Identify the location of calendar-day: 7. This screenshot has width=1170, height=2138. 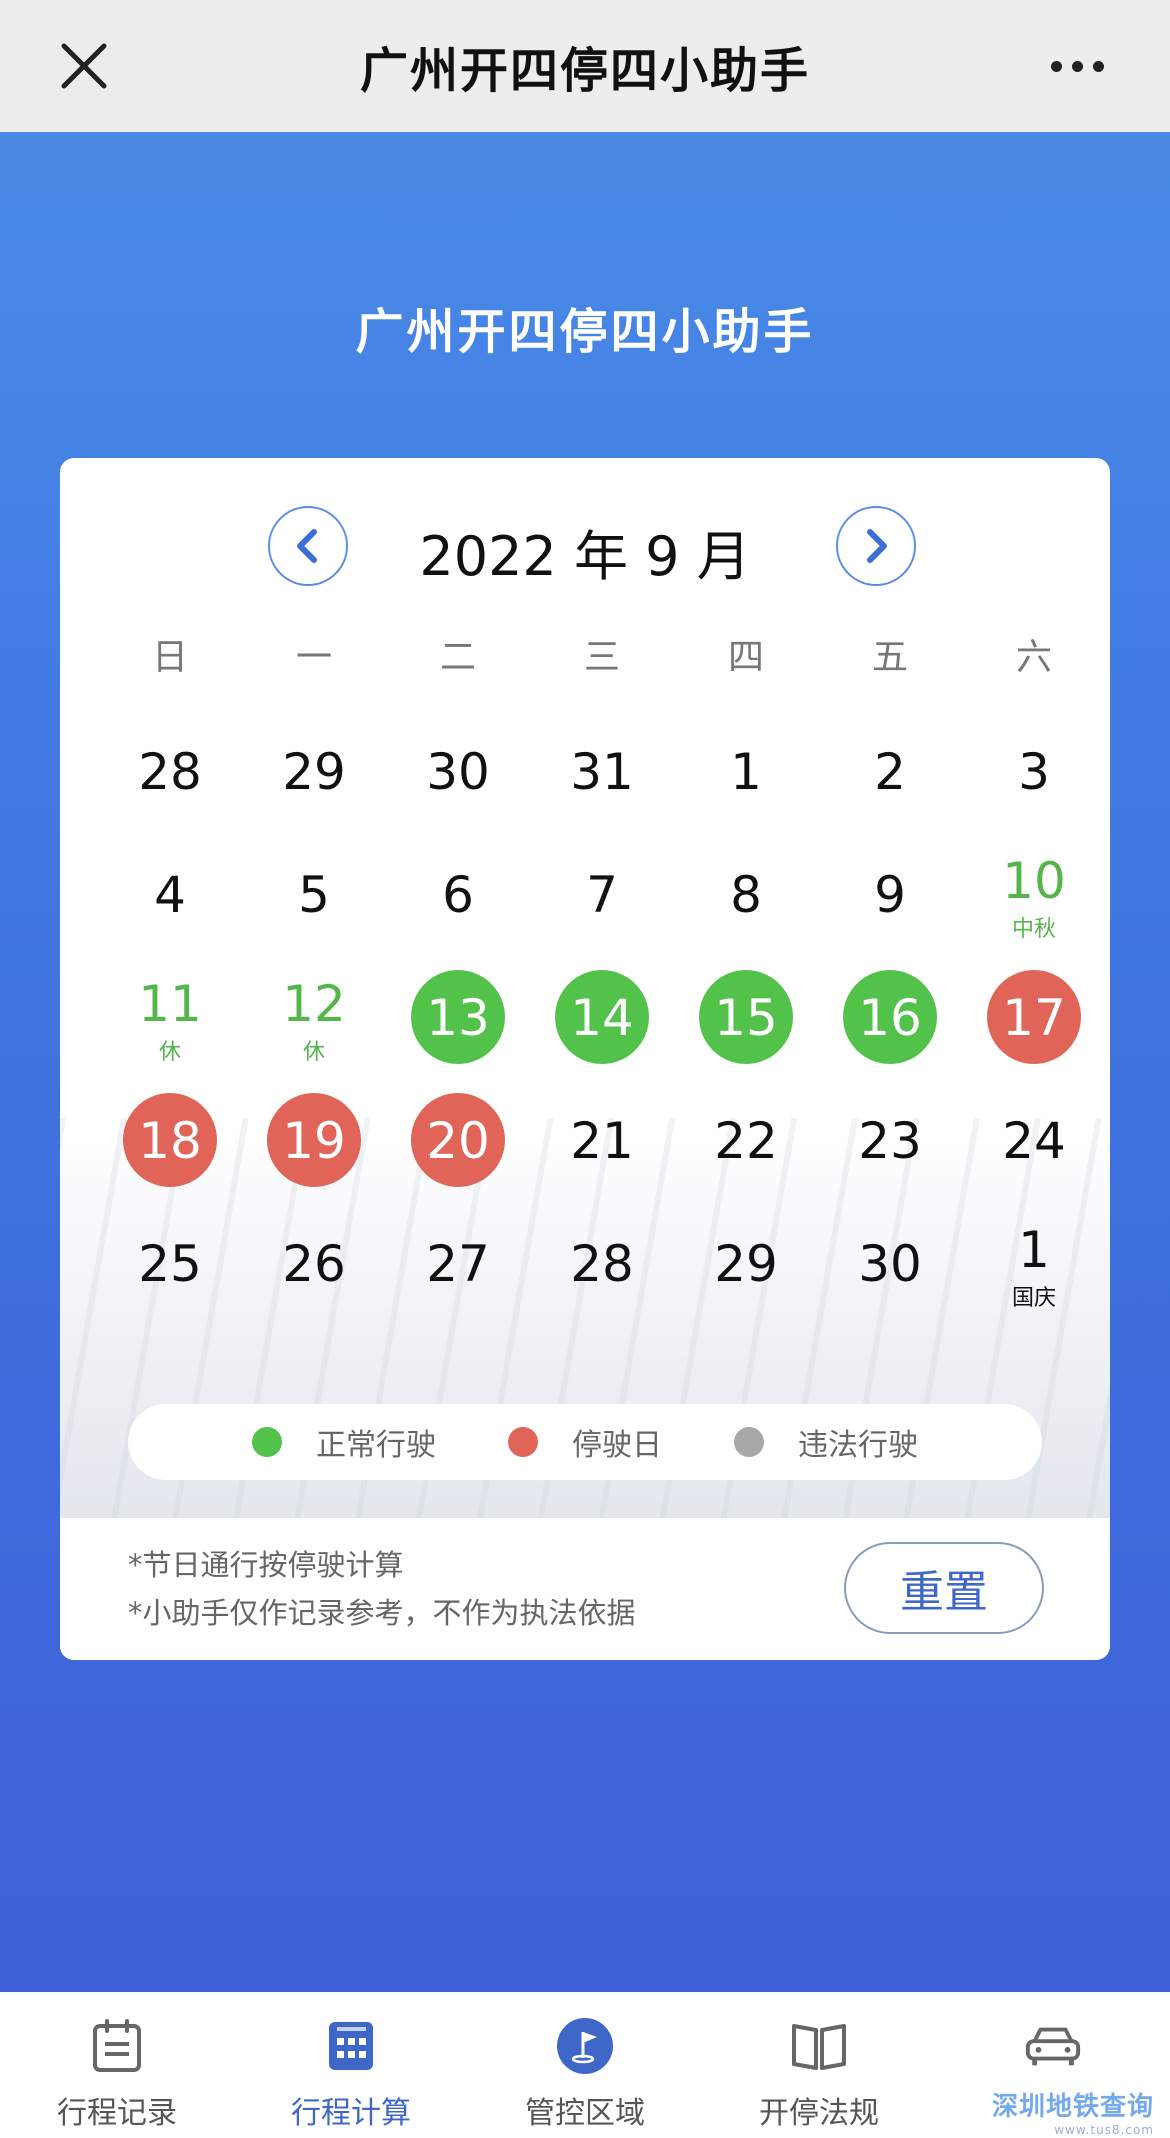
(602, 900).